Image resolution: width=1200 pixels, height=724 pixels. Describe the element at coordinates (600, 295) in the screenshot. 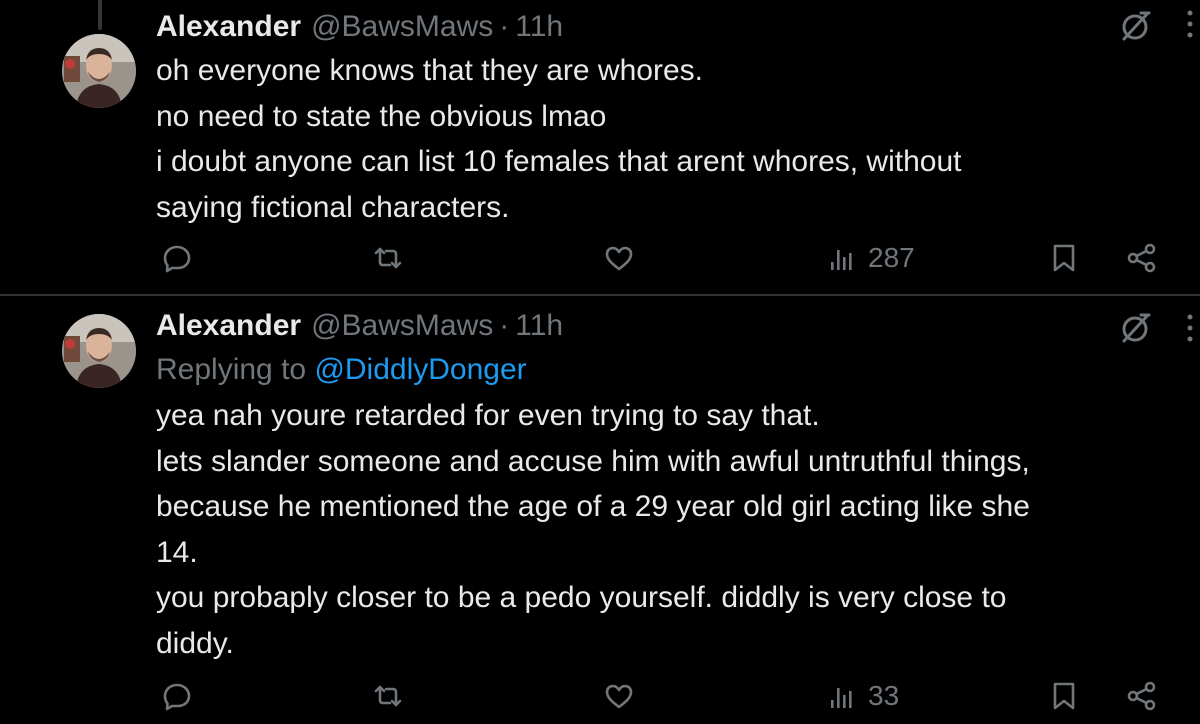

I see `tweet-divider` at that location.